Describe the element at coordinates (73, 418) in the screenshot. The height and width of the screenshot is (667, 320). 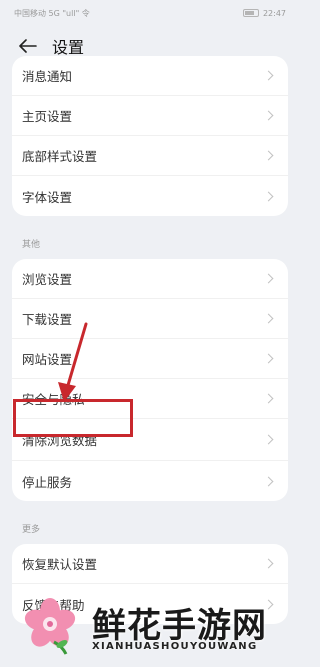
I see `highlight-box` at that location.